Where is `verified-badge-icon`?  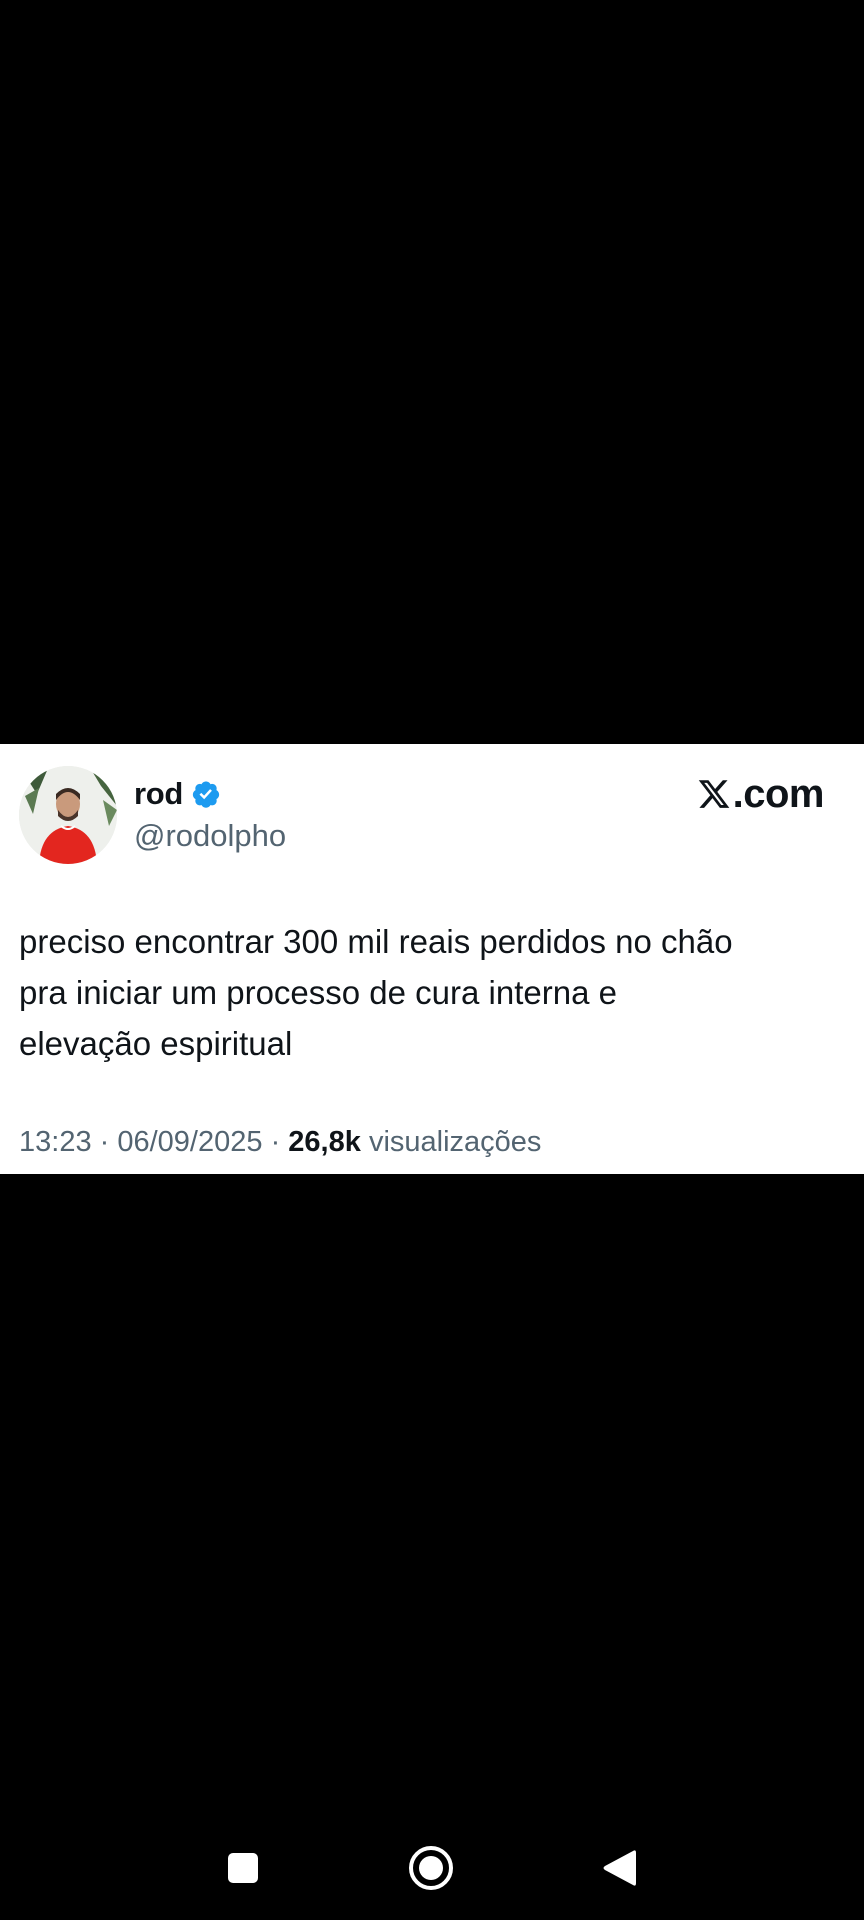 verified-badge-icon is located at coordinates (206, 794).